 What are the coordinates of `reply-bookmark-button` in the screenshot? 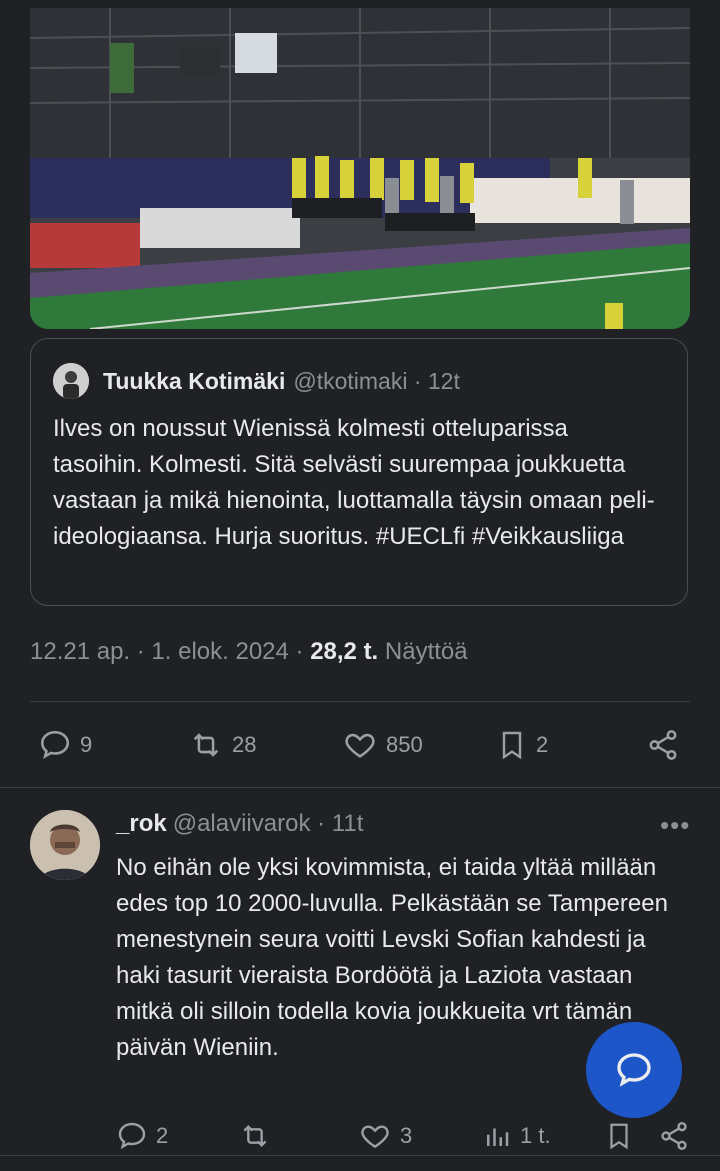 It's located at (623, 1136).